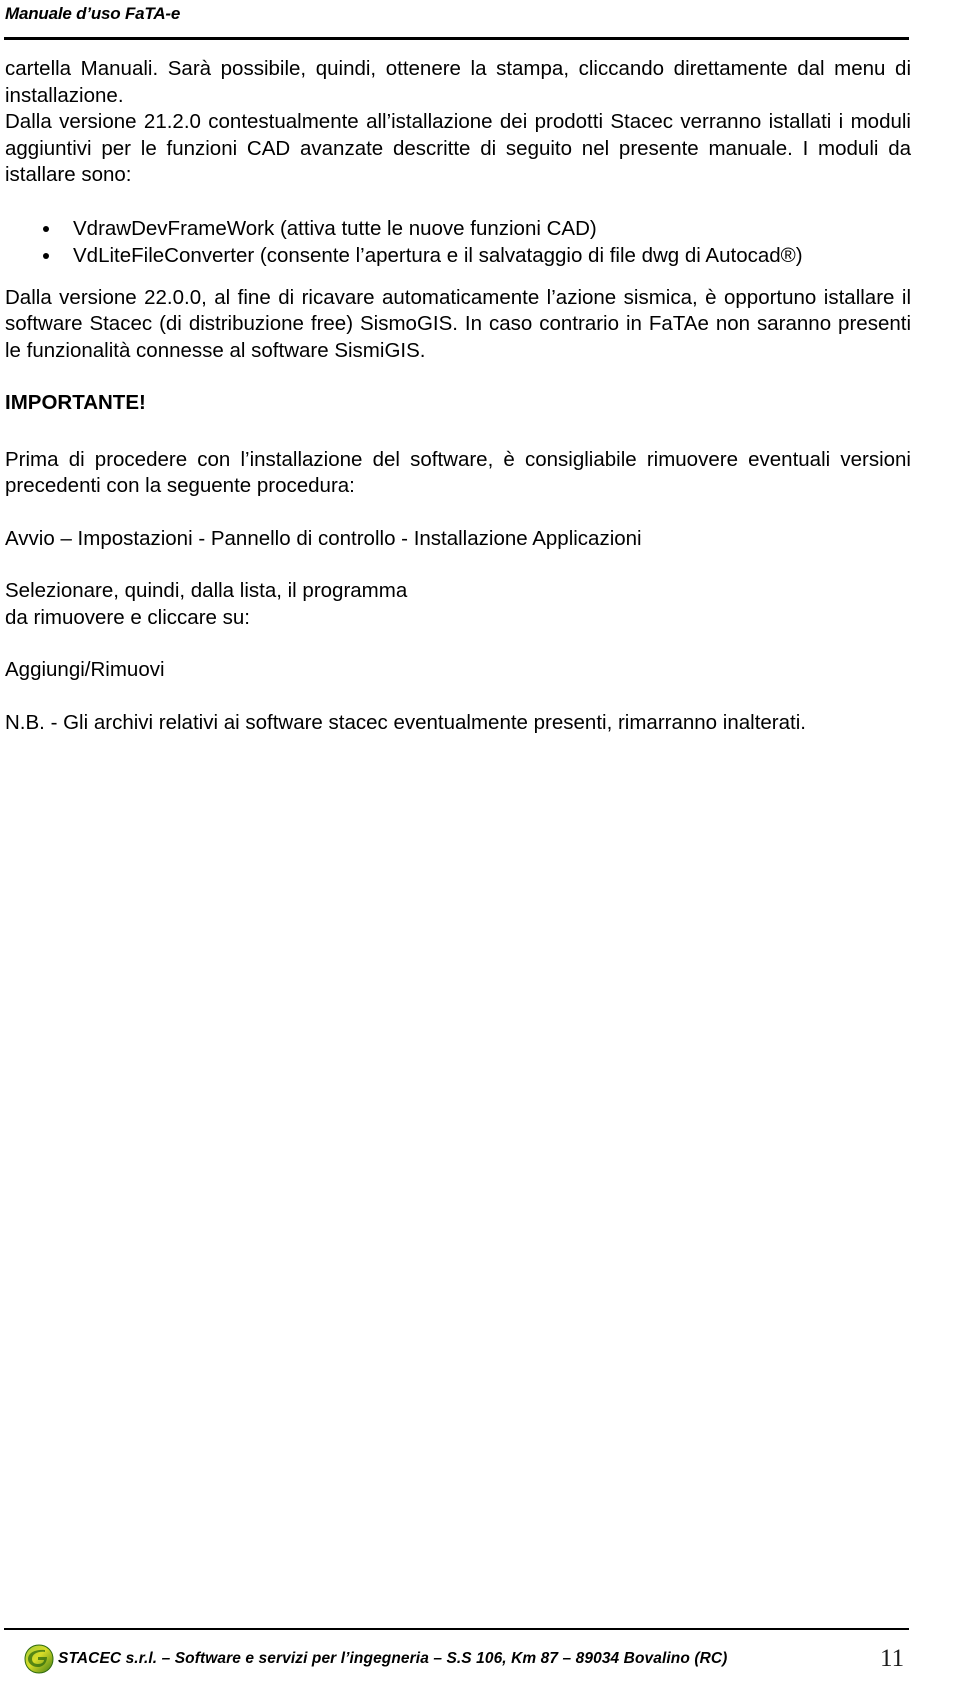 Image resolution: width=960 pixels, height=1690 pixels. What do you see at coordinates (456, 38) in the screenshot?
I see `header-divider` at bounding box center [456, 38].